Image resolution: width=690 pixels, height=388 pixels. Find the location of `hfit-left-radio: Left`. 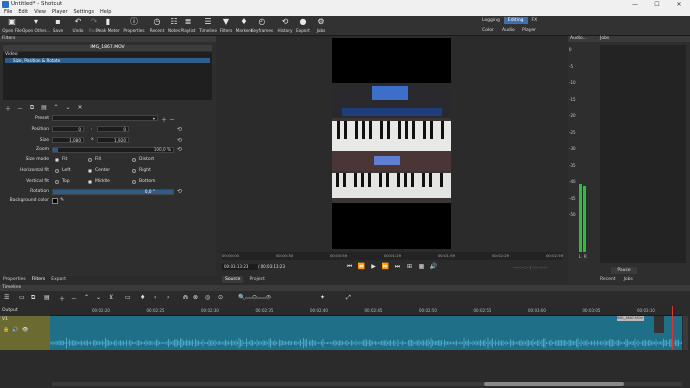

hfit-left-radio: Left is located at coordinates (62, 170).